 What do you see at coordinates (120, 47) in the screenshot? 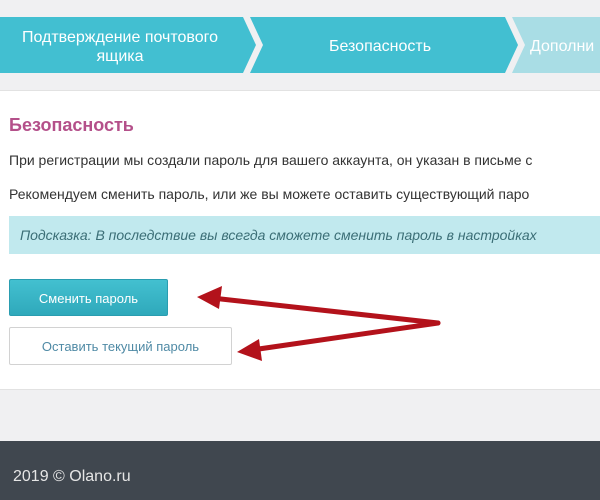
I see `step-1-label: Подтверждение почтового ящика` at bounding box center [120, 47].